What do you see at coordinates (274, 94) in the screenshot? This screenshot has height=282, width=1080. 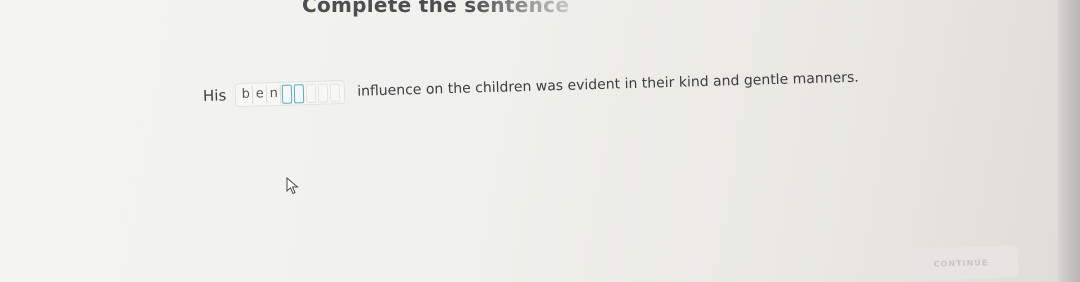 I see `letter-box: n` at bounding box center [274, 94].